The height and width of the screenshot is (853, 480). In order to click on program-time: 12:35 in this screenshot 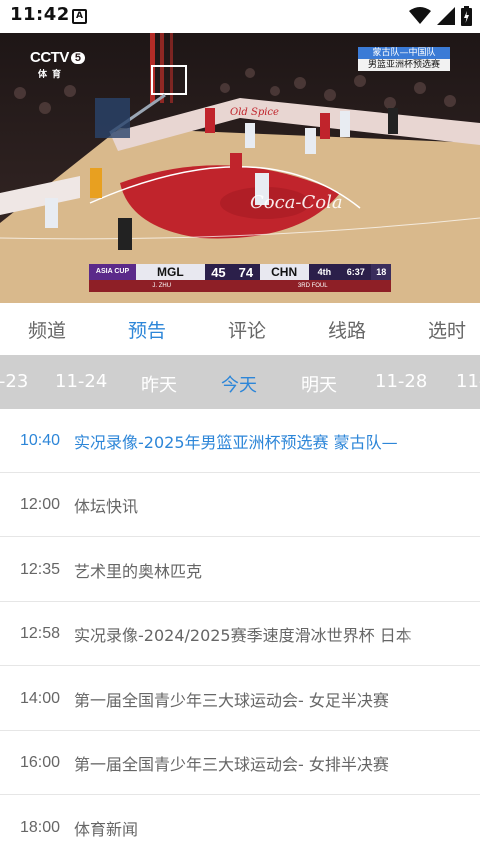, I will do `click(40, 569)`.